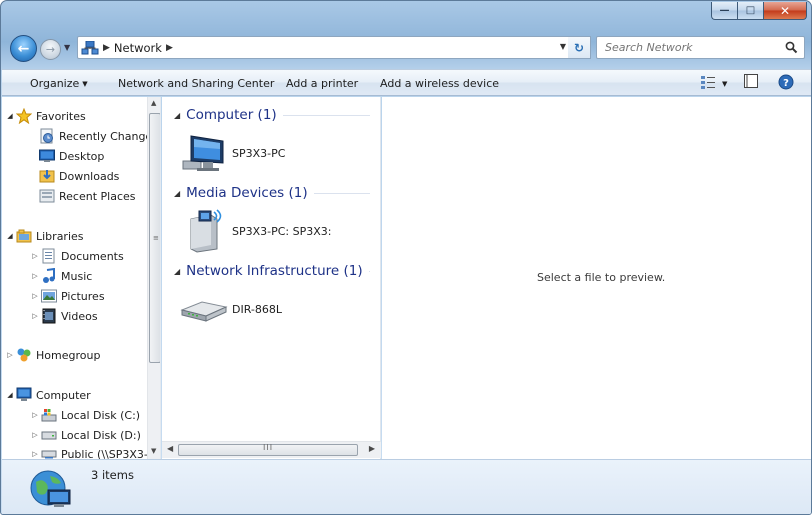 Image resolution: width=812 pixels, height=515 pixels. What do you see at coordinates (204, 309) in the screenshot?
I see `router-icon` at bounding box center [204, 309].